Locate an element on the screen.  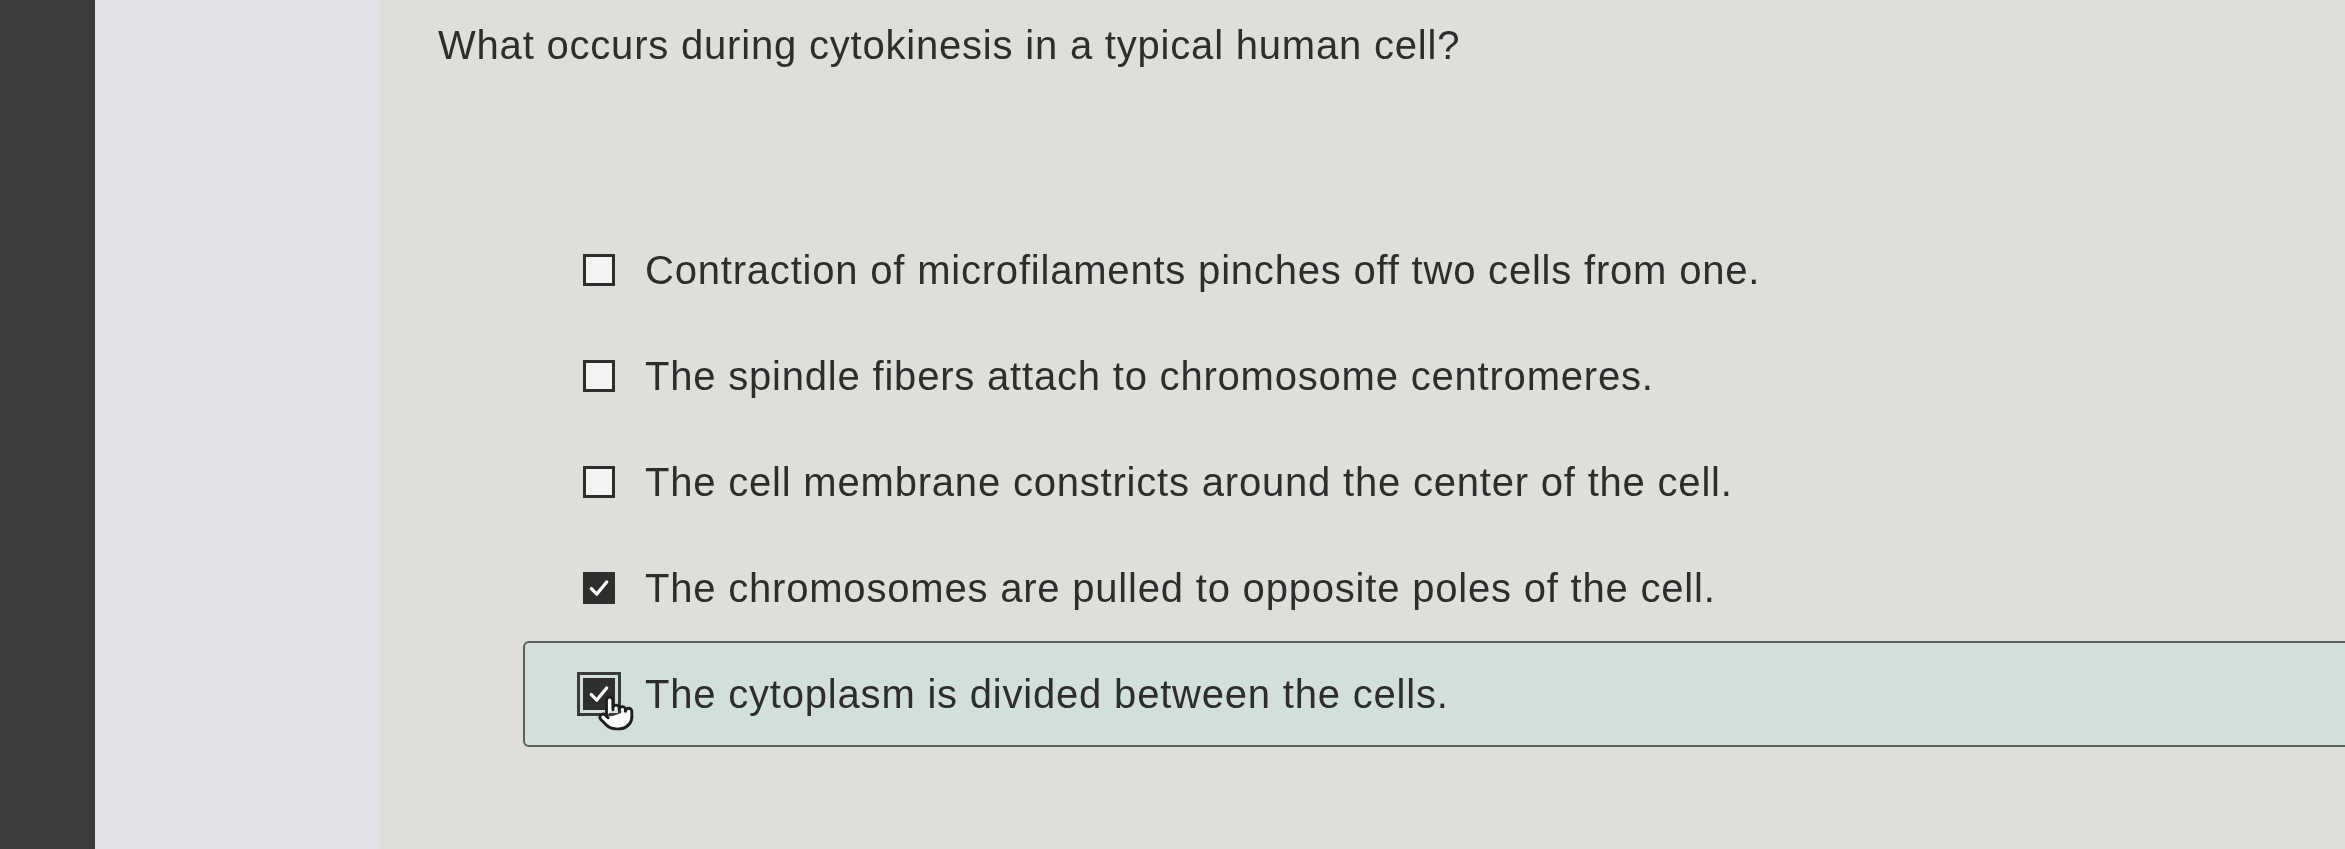
hand-cursor-icon is located at coordinates (616, 713).